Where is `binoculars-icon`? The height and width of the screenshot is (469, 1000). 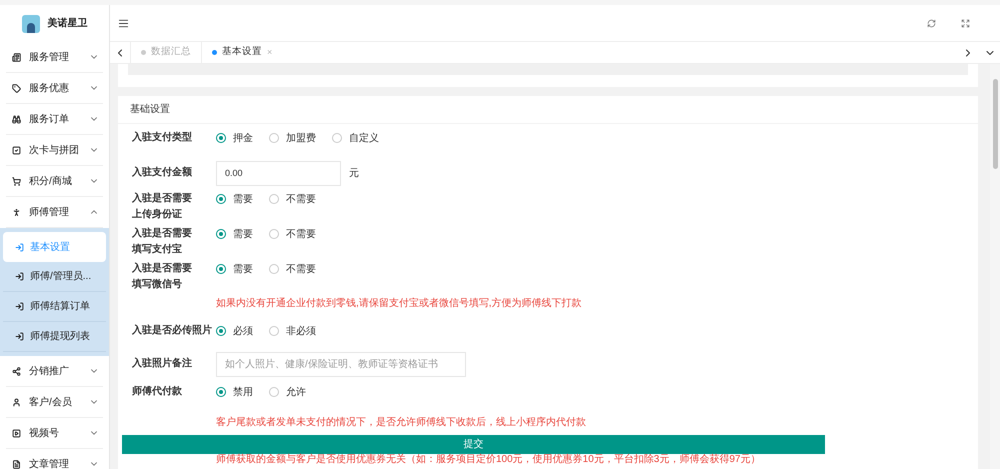
binoculars-icon is located at coordinates (16, 119).